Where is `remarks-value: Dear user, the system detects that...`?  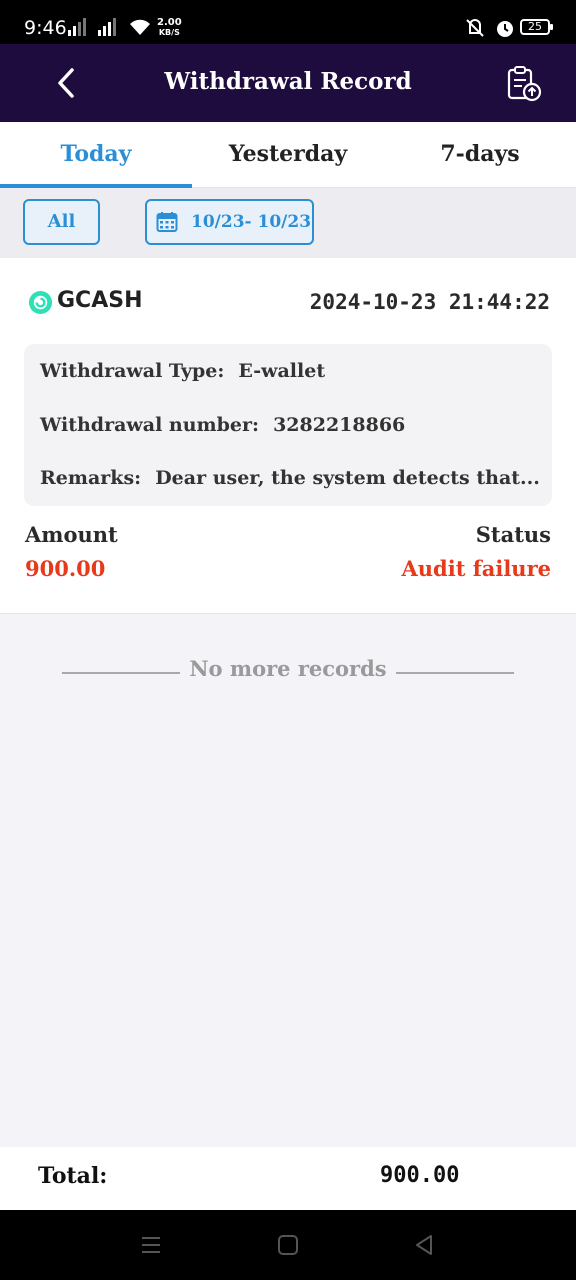 remarks-value: Dear user, the system detects that... is located at coordinates (347, 478).